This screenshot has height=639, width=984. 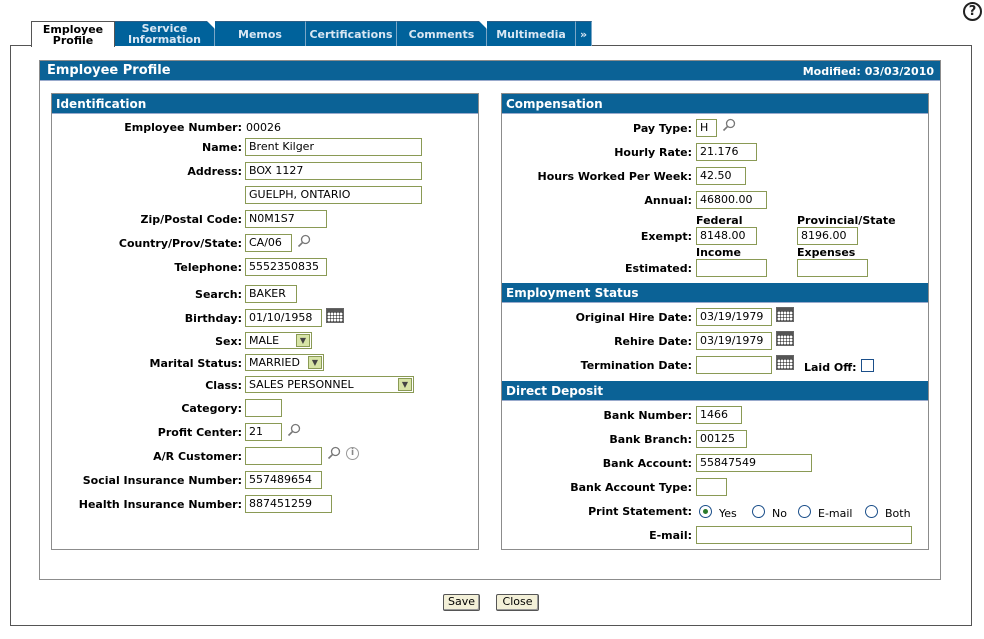 I want to click on compensation-header: Compensation, so click(x=715, y=104).